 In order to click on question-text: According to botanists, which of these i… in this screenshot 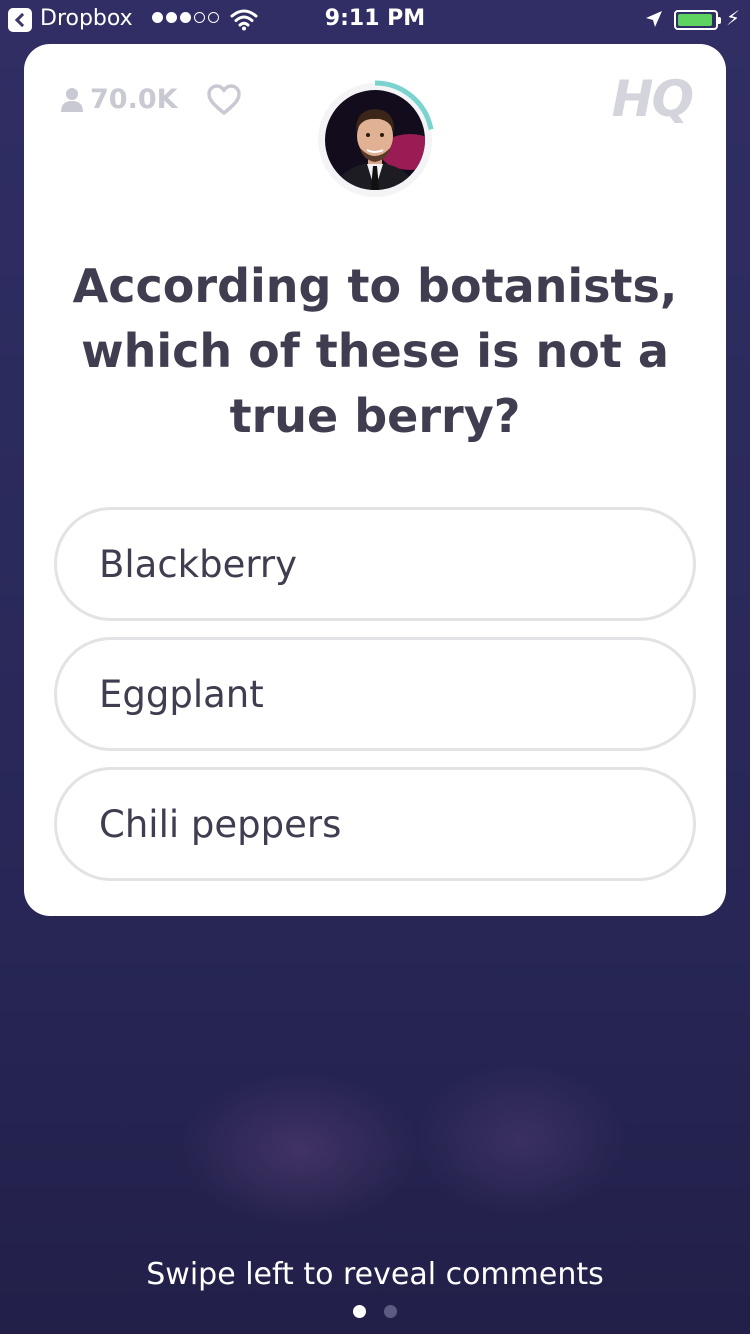, I will do `click(375, 351)`.